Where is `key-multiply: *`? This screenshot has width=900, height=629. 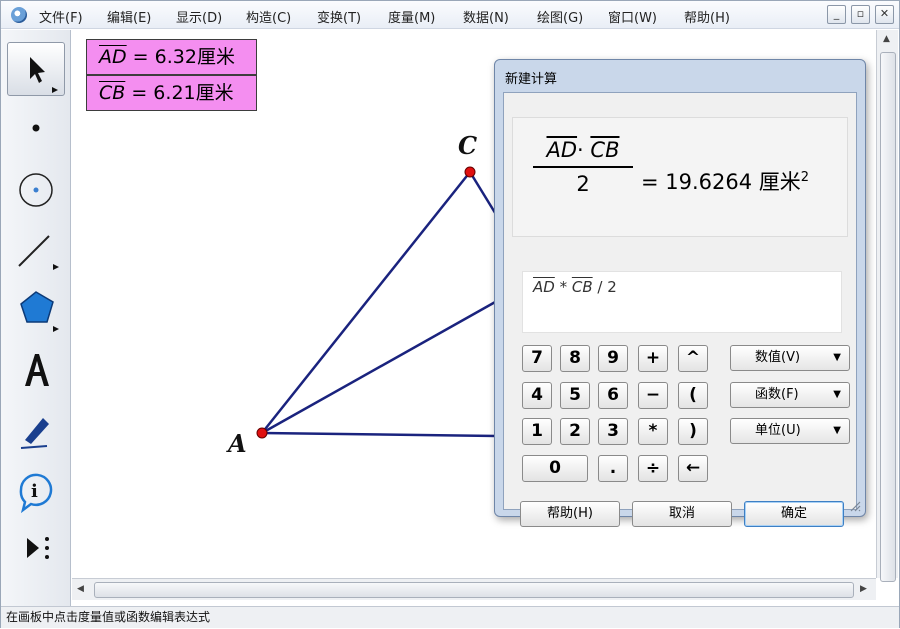
key-multiply: * is located at coordinates (653, 431).